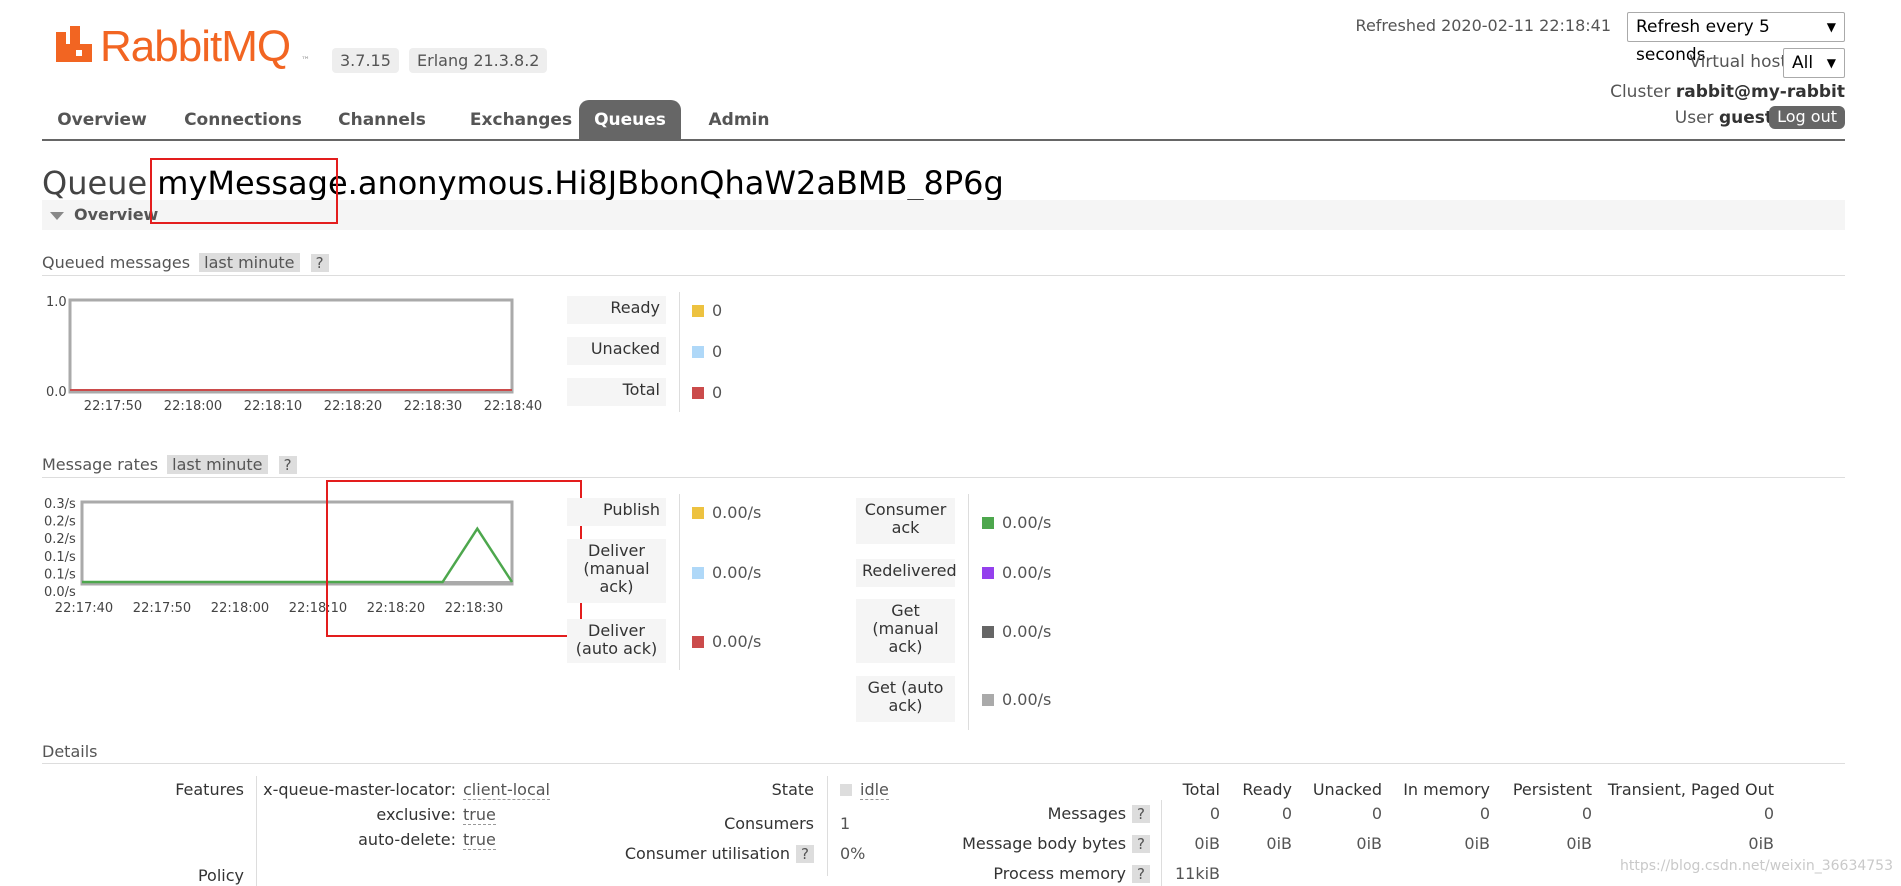 Image resolution: width=1901 pixels, height=886 pixels. I want to click on messages-help: ?, so click(1141, 814).